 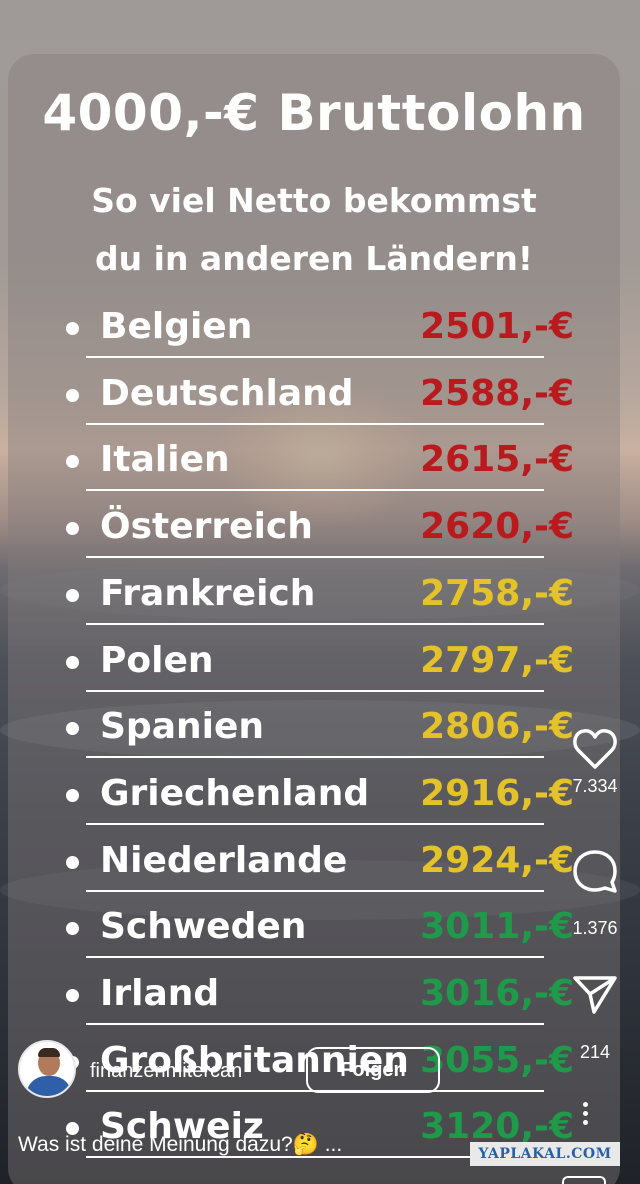 I want to click on share-count: 214, so click(x=595, y=1052).